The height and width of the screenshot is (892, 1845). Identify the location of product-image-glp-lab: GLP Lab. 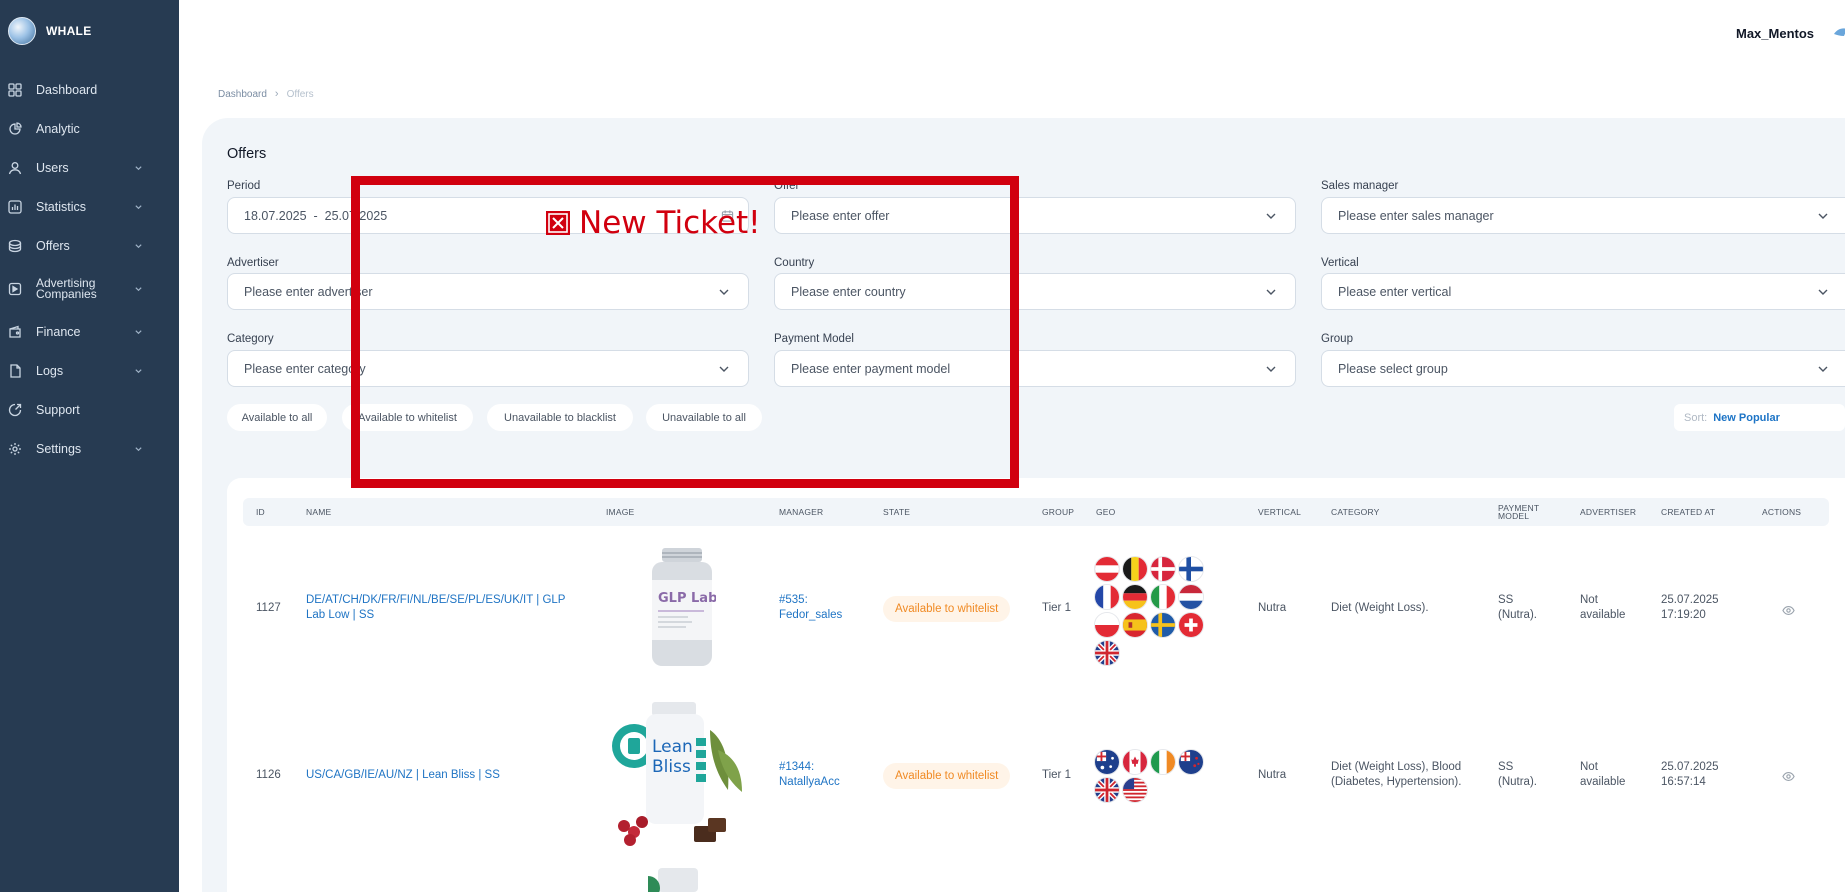
(682, 609).